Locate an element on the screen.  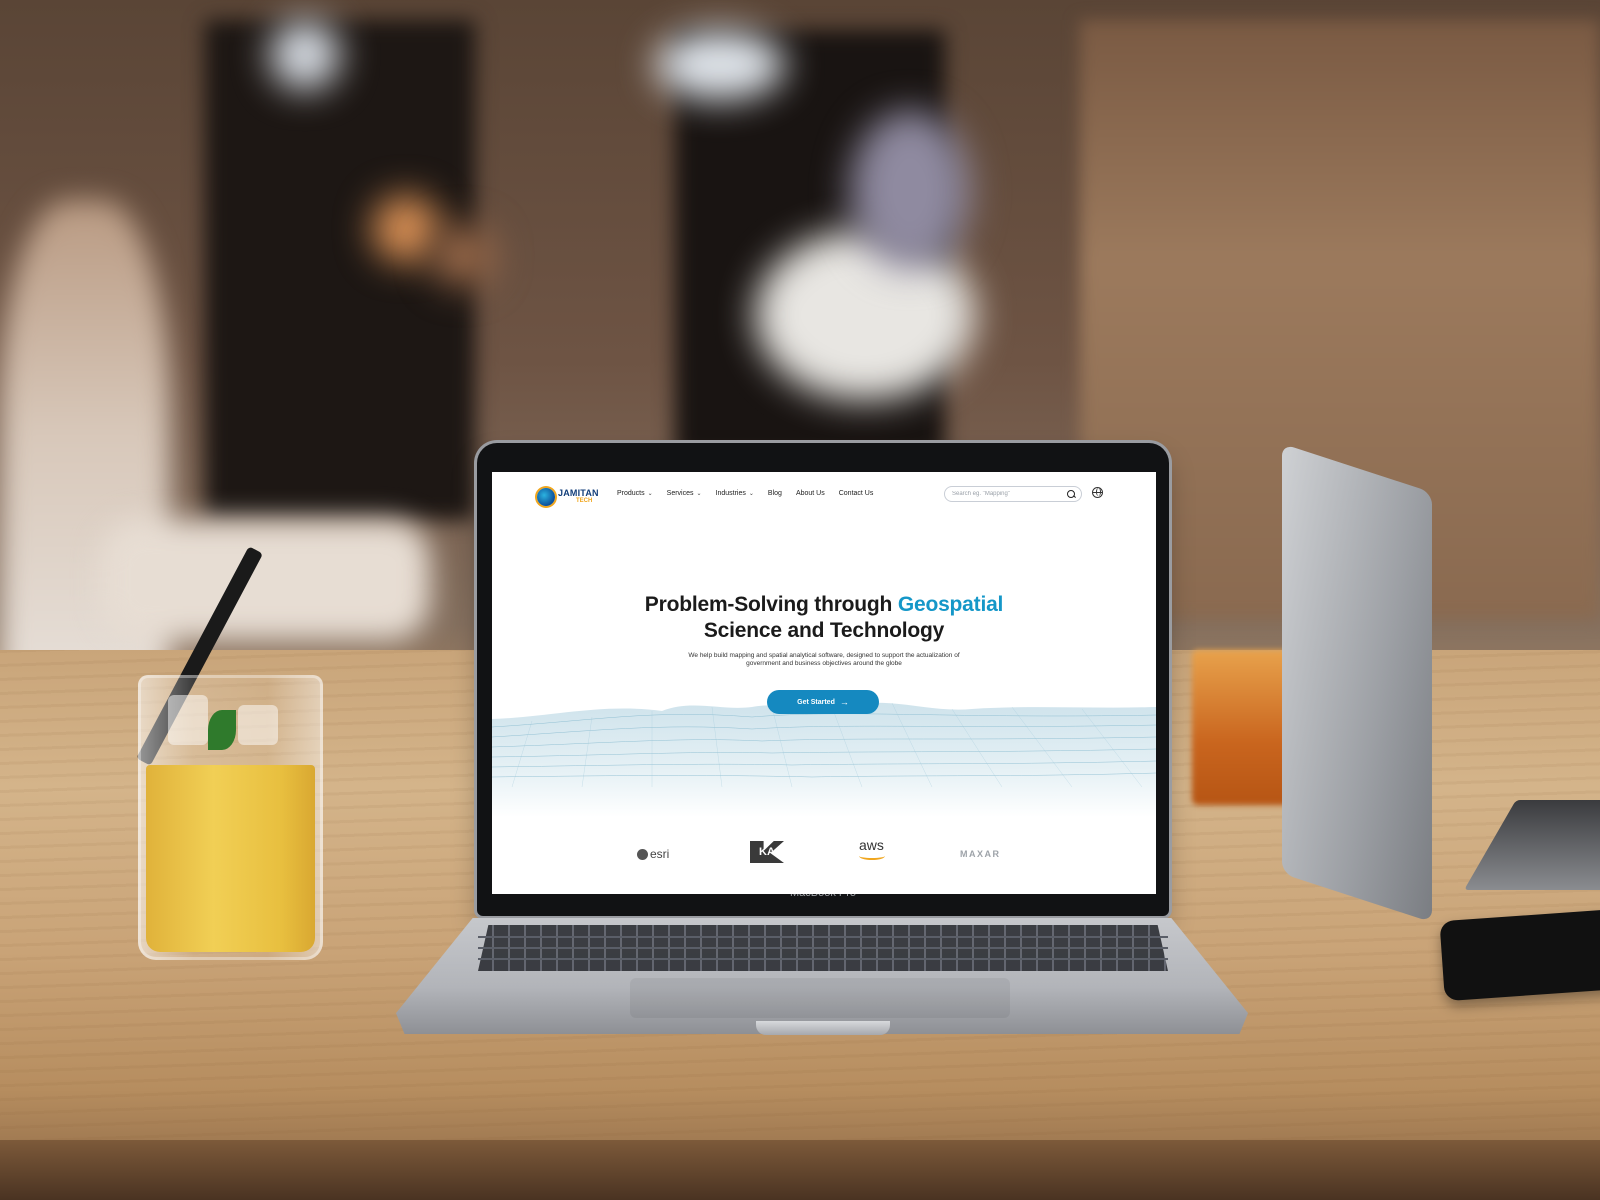
orange-juice is located at coordinates (230, 858).